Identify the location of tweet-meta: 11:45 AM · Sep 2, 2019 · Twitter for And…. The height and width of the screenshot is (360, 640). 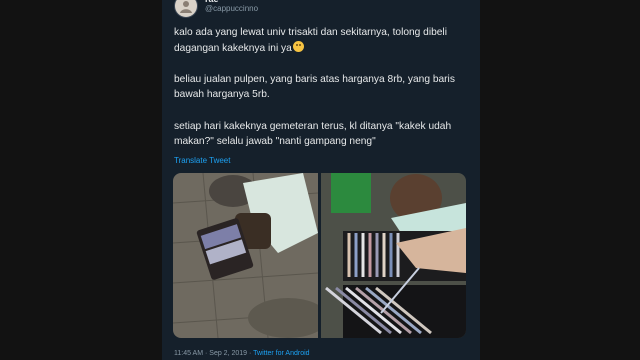
(242, 353).